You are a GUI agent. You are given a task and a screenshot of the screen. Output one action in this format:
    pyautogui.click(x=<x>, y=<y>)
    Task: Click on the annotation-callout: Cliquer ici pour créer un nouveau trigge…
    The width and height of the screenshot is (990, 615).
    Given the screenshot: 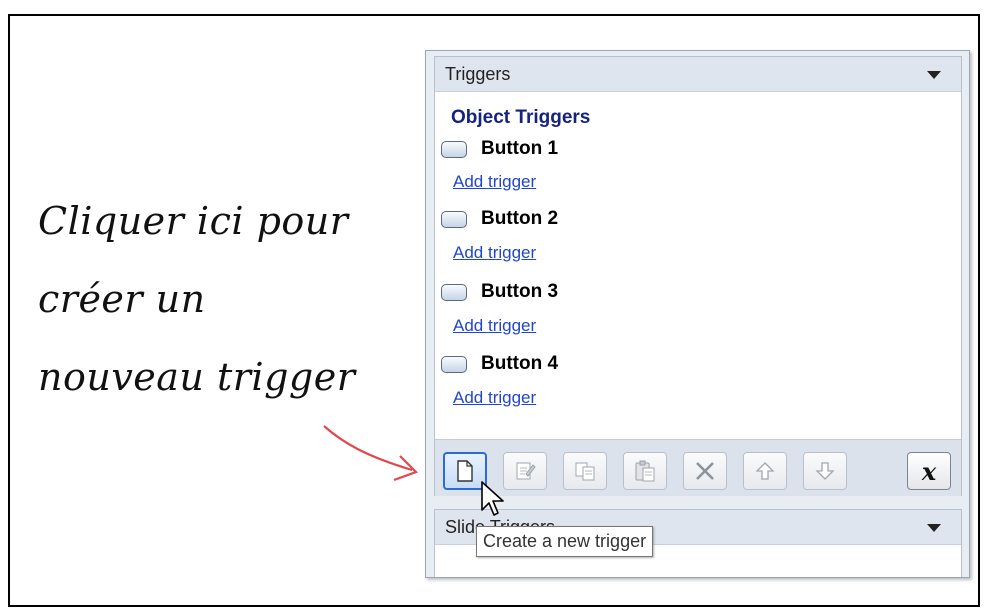 What is the action you would take?
    pyautogui.click(x=223, y=299)
    